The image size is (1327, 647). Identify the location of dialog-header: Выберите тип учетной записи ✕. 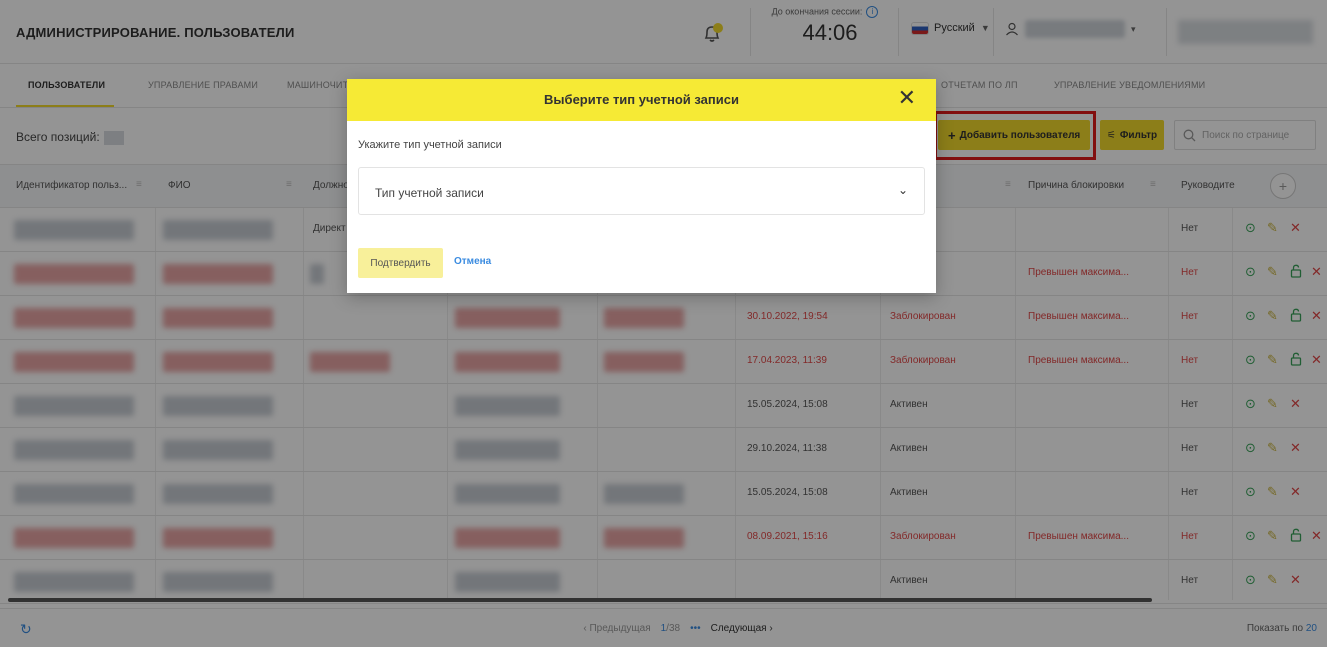
(641, 100).